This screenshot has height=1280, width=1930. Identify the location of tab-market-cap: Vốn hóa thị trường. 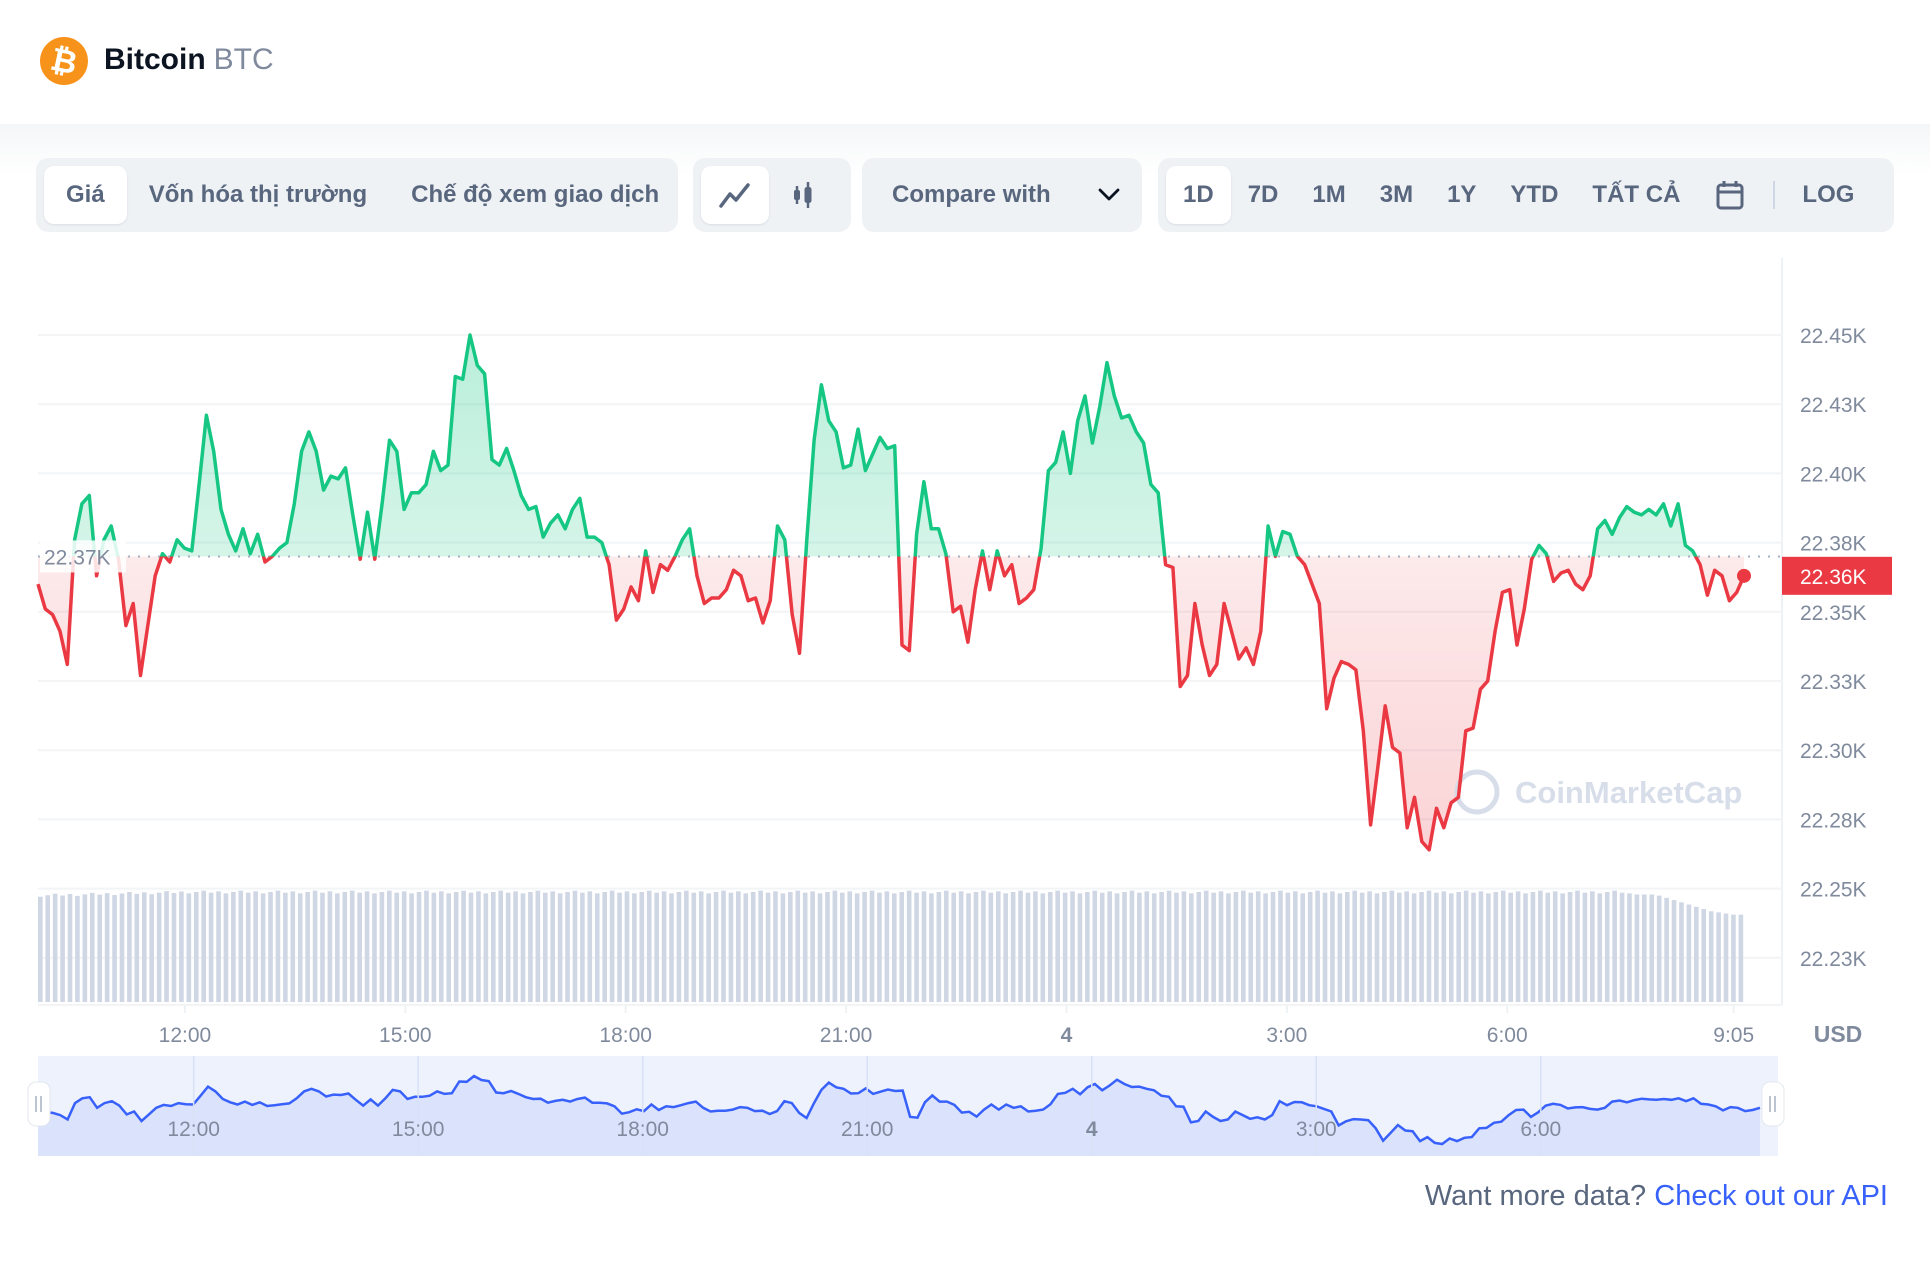
(258, 195).